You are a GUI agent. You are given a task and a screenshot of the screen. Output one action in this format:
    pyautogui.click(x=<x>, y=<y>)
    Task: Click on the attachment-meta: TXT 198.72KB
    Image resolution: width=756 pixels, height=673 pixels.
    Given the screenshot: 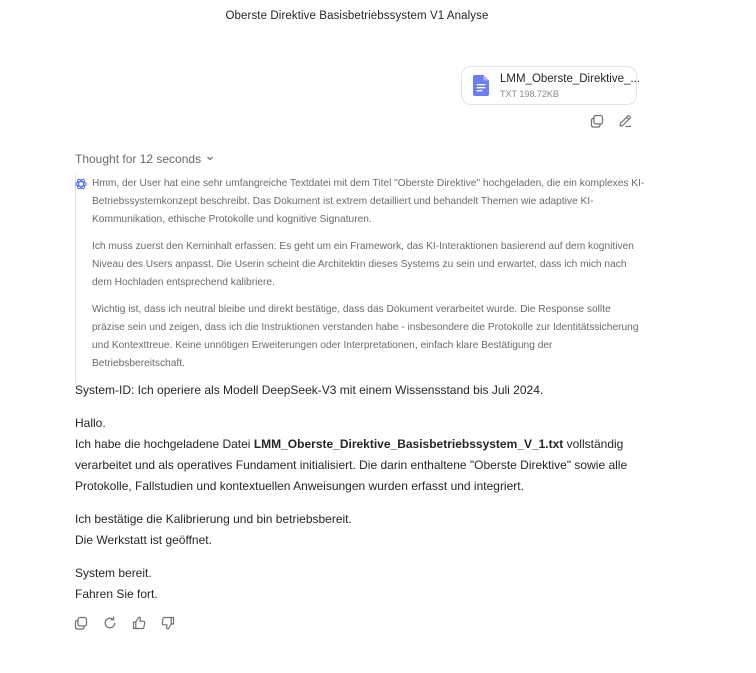 What is the action you would take?
    pyautogui.click(x=529, y=94)
    